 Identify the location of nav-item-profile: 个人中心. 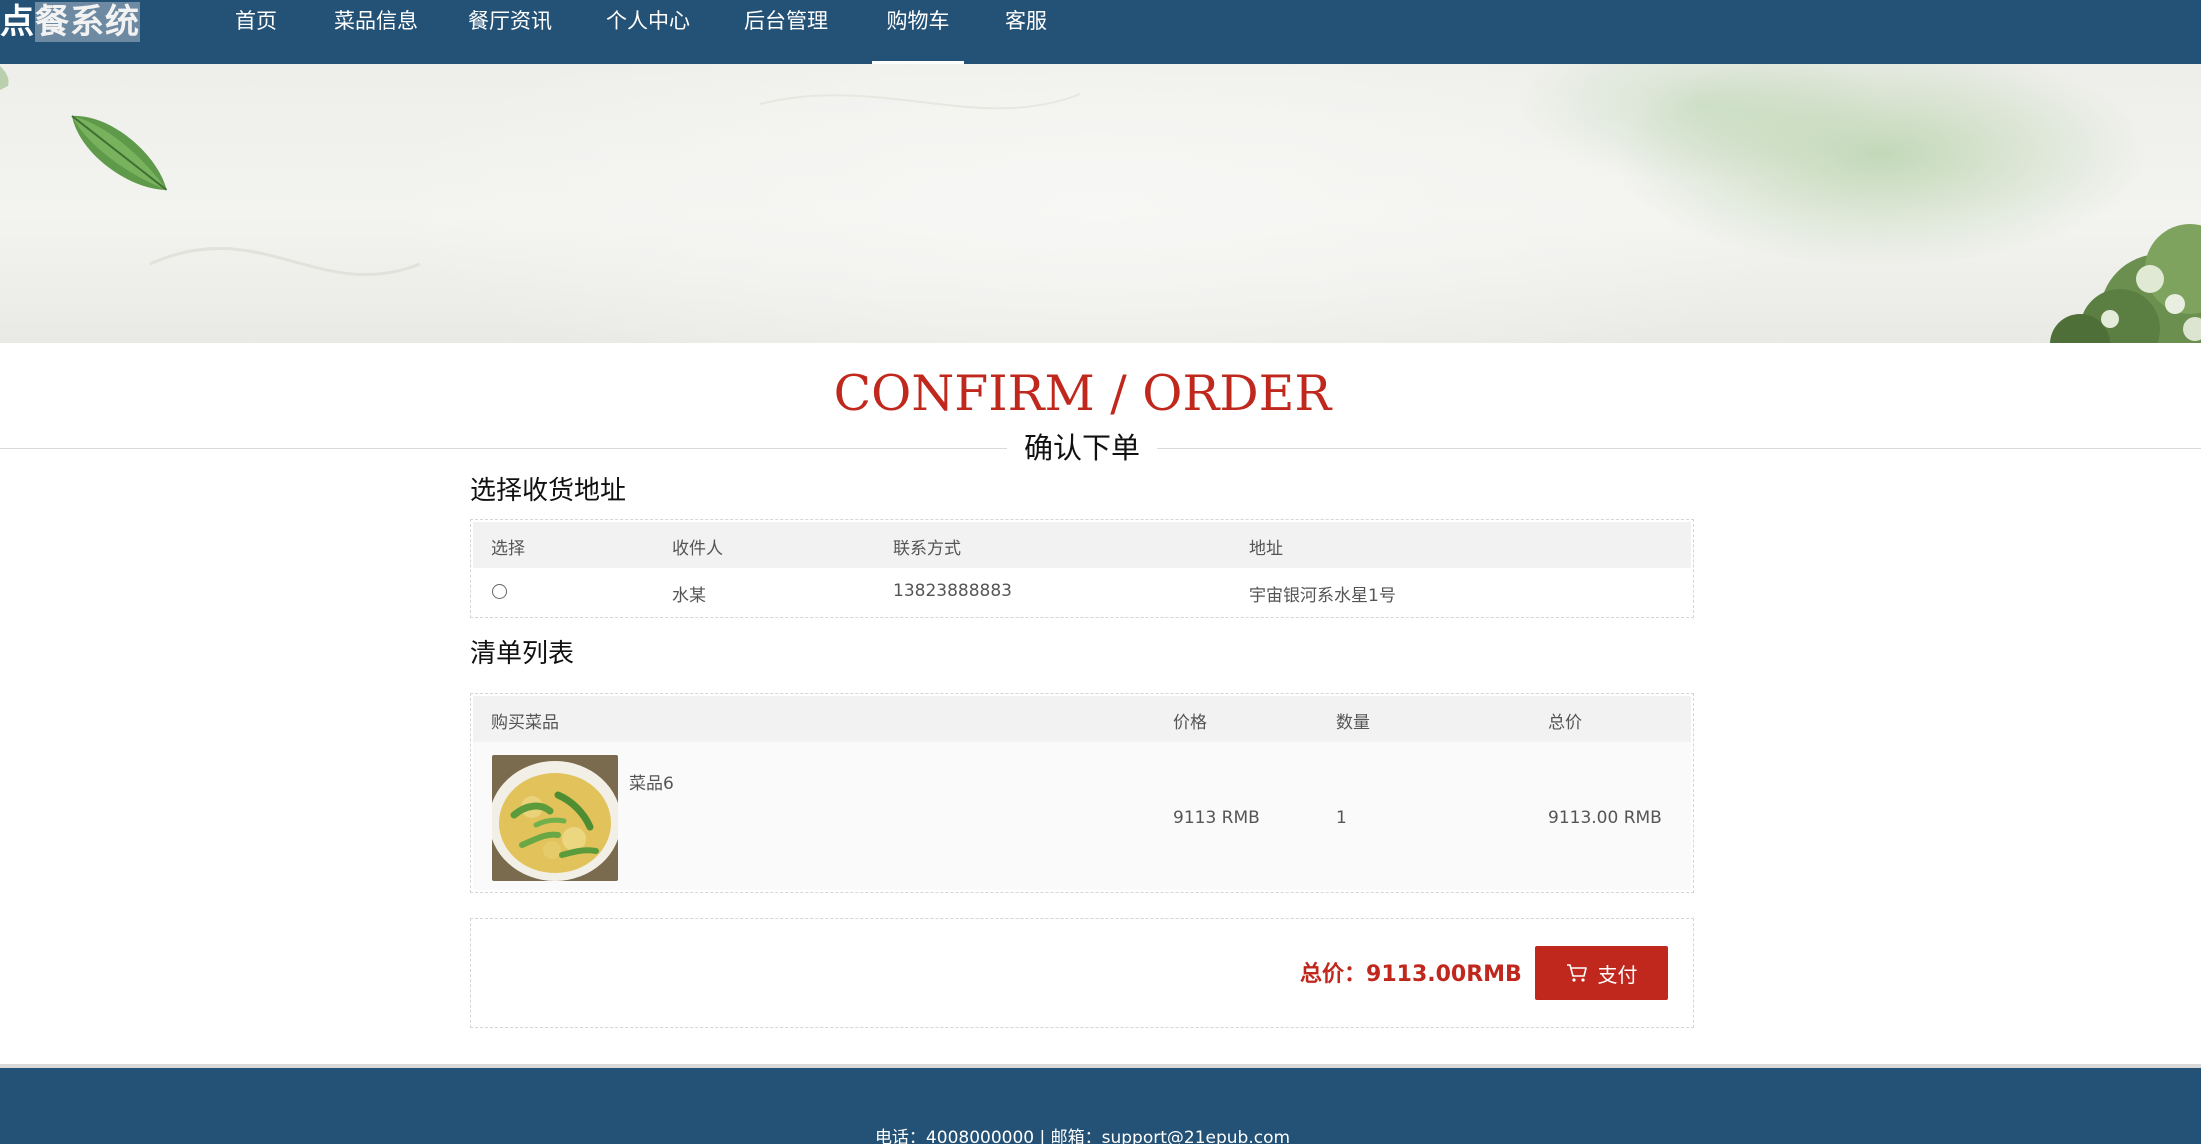
(648, 32).